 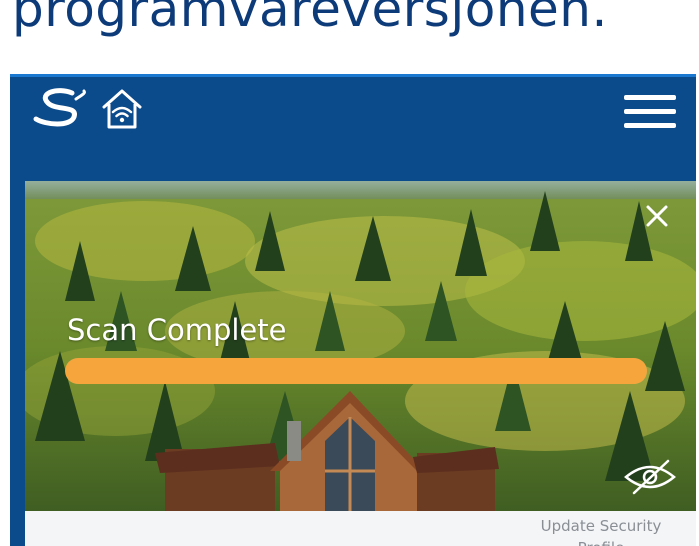 I want to click on bottom-panel: Update Security Profile, so click(x=360, y=528).